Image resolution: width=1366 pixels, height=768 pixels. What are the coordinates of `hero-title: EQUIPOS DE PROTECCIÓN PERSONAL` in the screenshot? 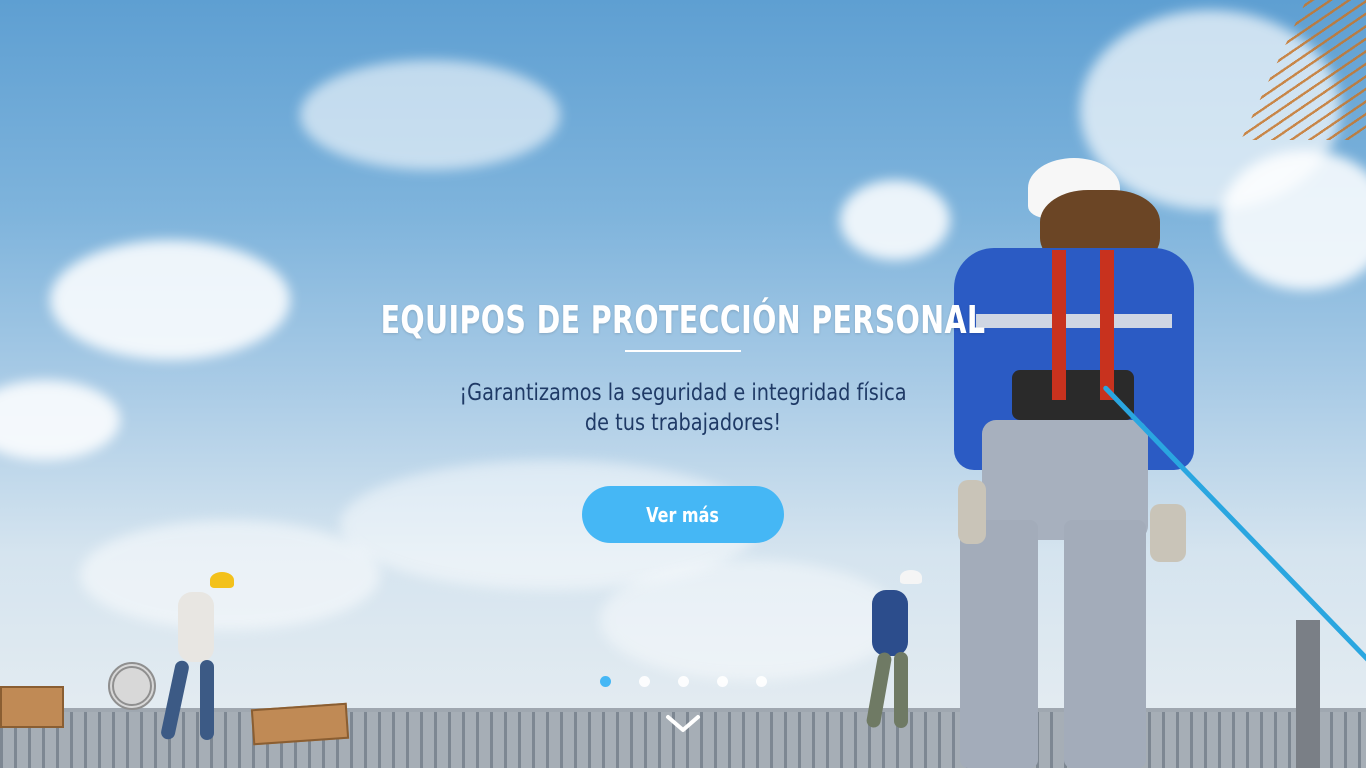 It's located at (683, 320).